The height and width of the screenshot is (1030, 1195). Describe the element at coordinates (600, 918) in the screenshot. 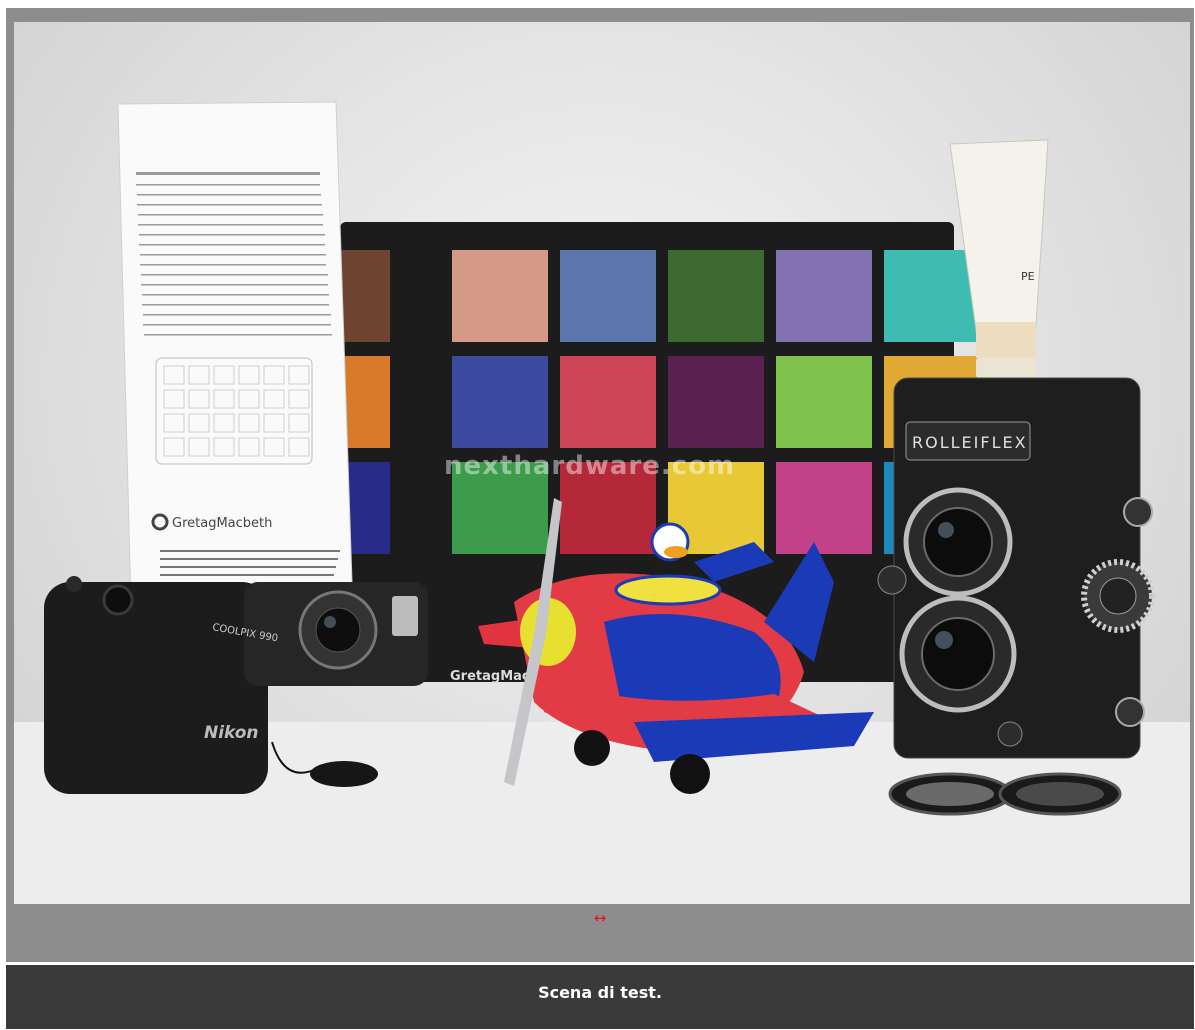

I see `resize-toggle-icon: ↔` at that location.